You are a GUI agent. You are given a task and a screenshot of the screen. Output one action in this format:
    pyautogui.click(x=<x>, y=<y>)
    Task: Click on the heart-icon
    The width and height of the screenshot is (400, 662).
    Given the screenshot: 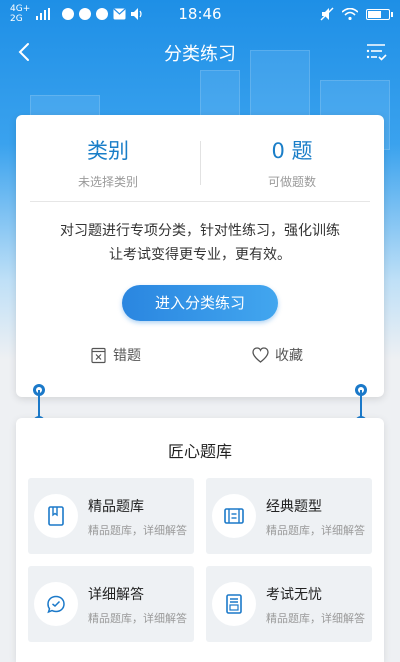 What is the action you would take?
    pyautogui.click(x=260, y=354)
    